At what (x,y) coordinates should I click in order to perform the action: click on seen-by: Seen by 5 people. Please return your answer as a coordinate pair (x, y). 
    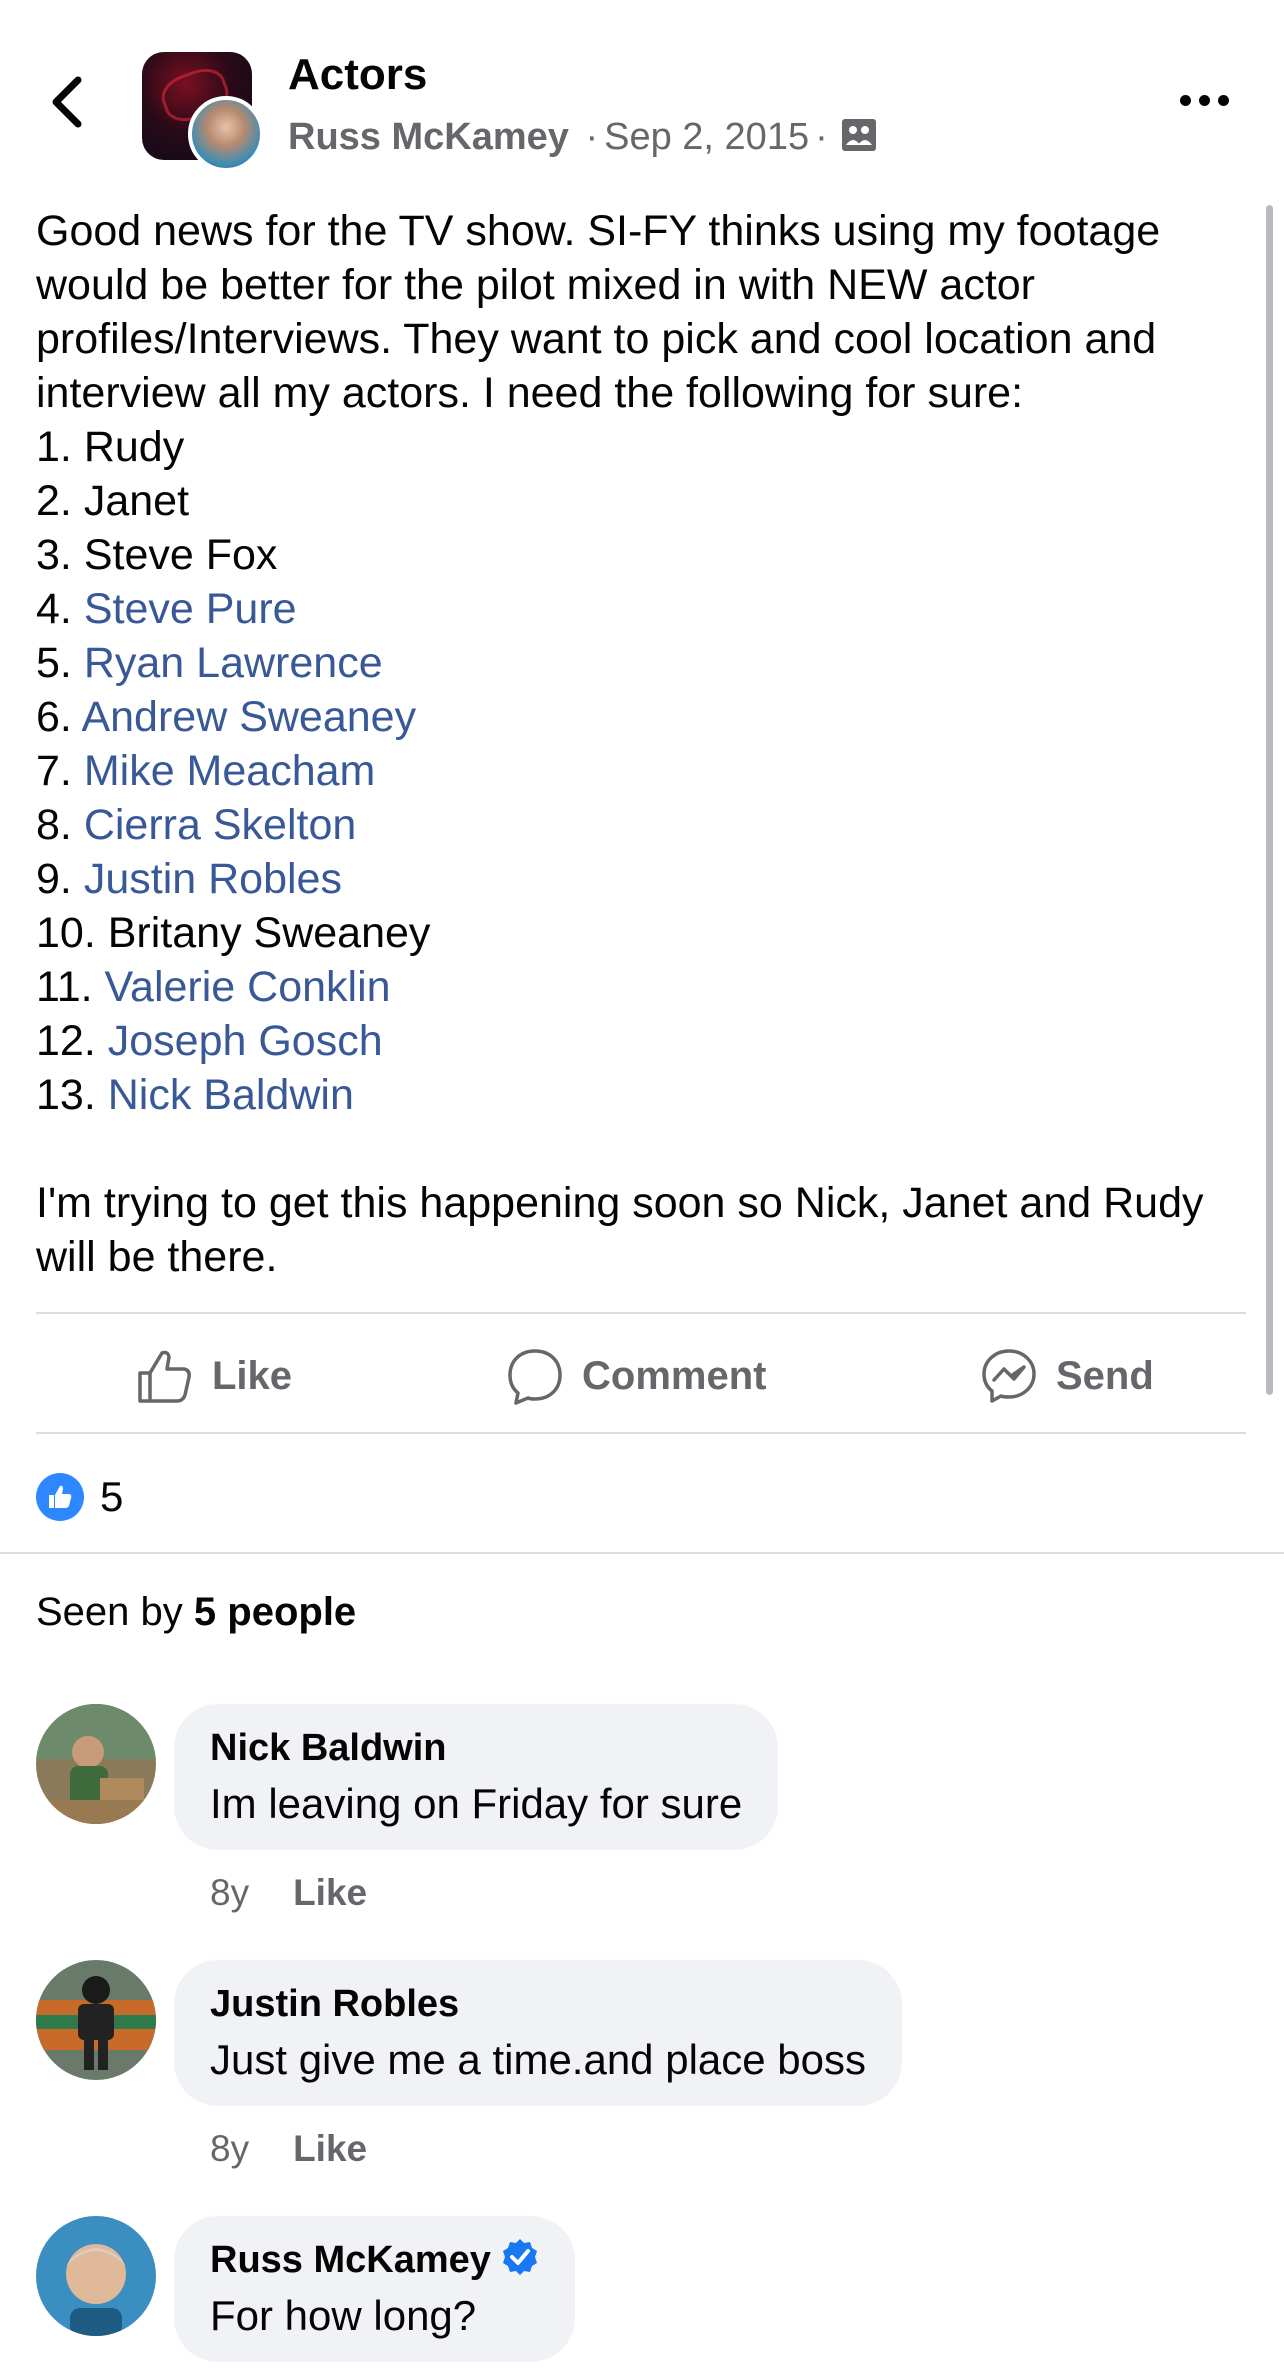
    Looking at the image, I should click on (196, 1612).